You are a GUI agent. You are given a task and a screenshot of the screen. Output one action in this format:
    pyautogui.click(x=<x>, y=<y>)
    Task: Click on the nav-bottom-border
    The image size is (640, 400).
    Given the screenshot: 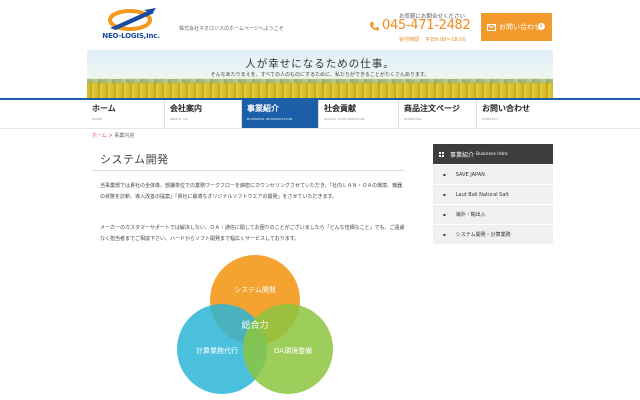 What is the action you would take?
    pyautogui.click(x=320, y=128)
    